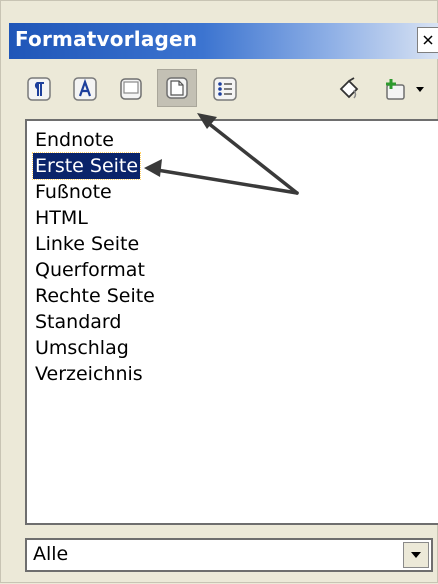  Describe the element at coordinates (95, 296) in the screenshot. I see `style-item-rechte-seite: Rechte Seite` at that location.